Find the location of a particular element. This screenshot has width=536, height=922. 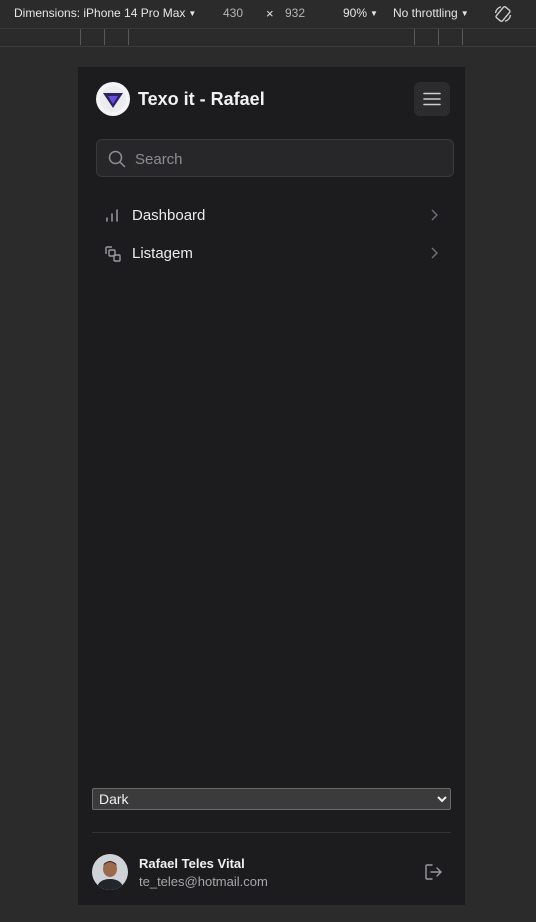

menu-button is located at coordinates (432, 99).